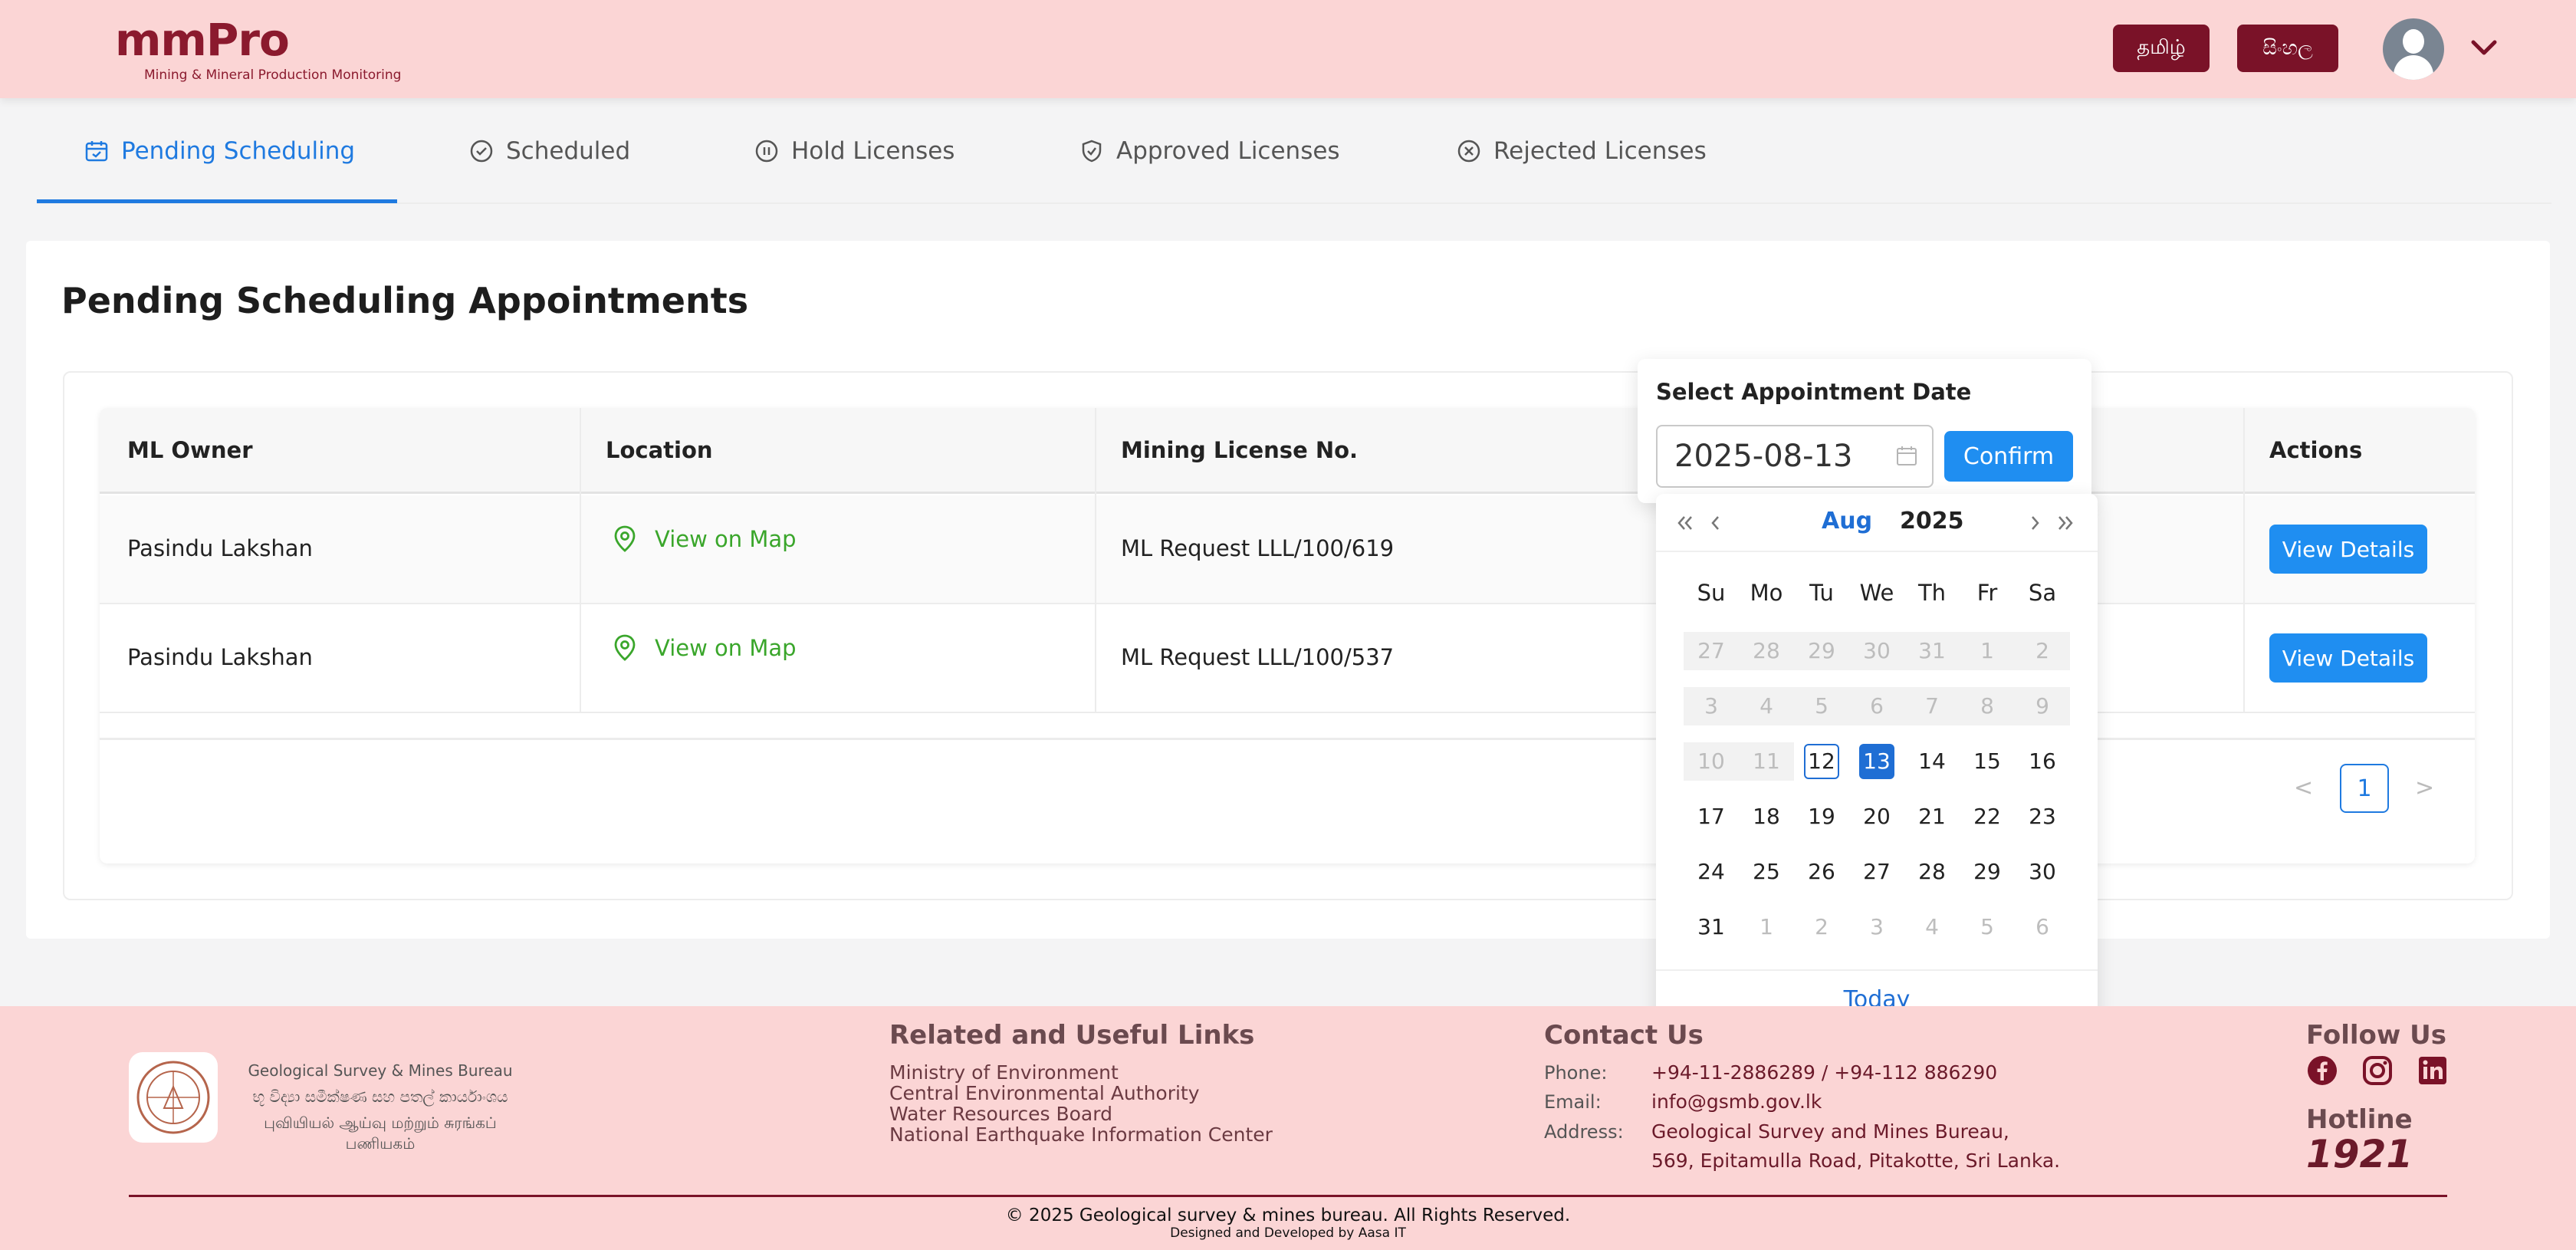  Describe the element at coordinates (1795, 457) in the screenshot. I see `appointment-date-input: 2025-08-13` at that location.